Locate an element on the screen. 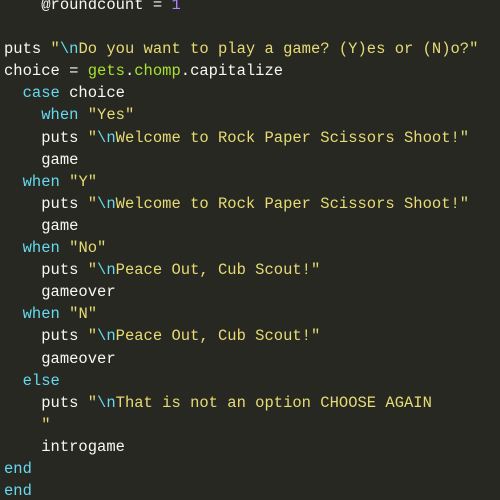 The image size is (500, 500). code-line: introgame is located at coordinates (241, 447).